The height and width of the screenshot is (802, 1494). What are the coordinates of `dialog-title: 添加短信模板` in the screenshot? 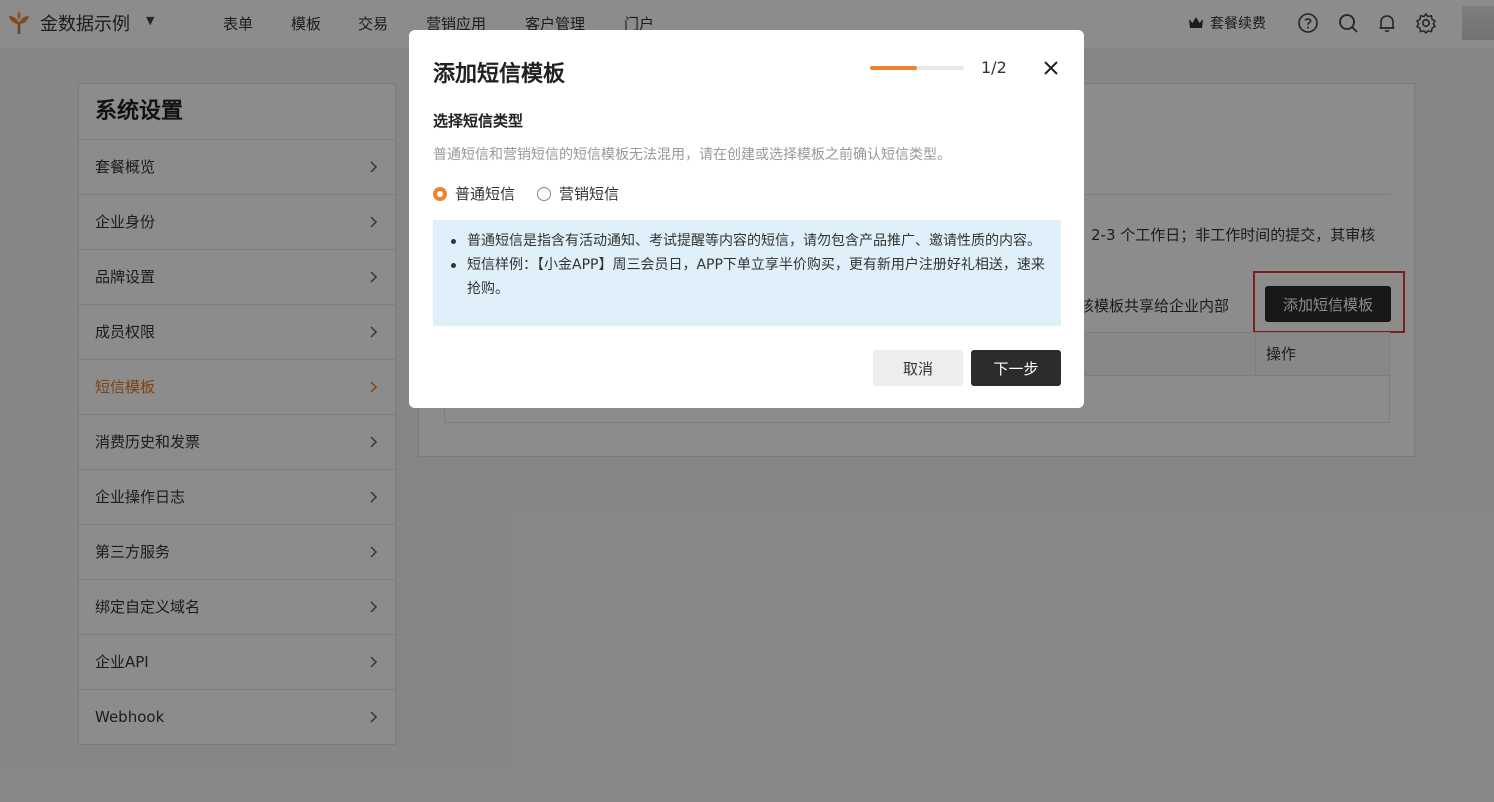 It's located at (499, 74).